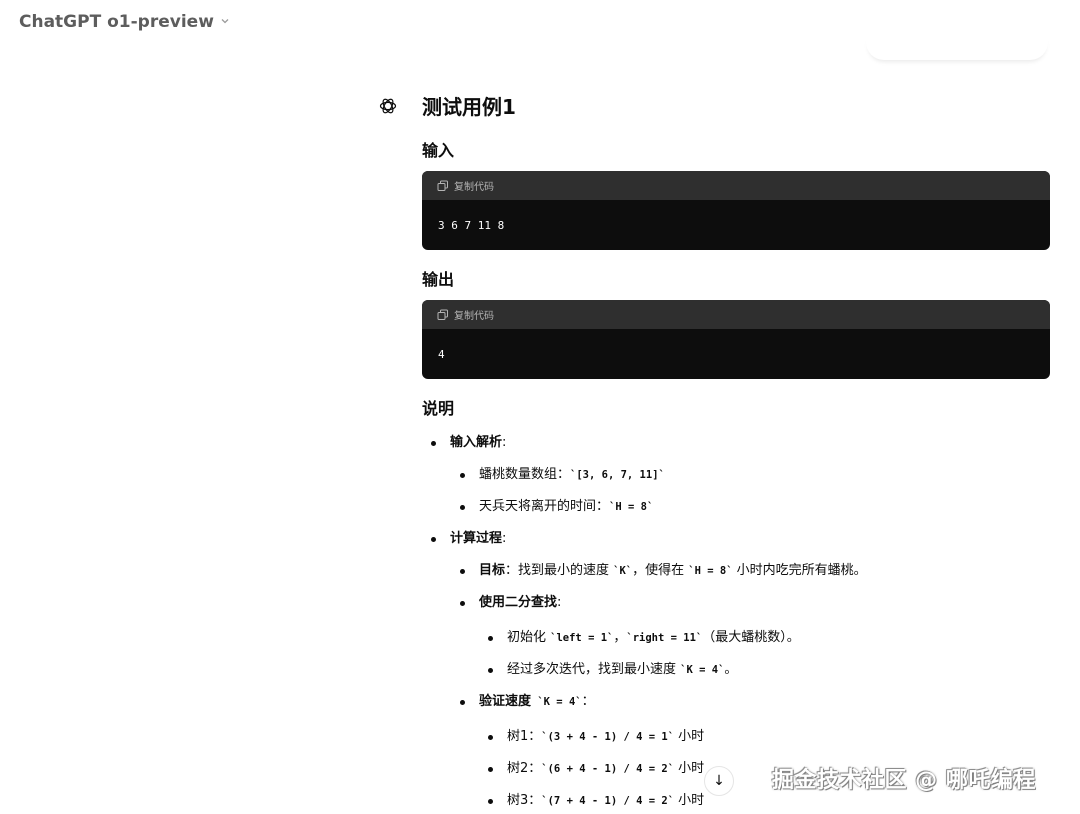  Describe the element at coordinates (736, 491) in the screenshot. I see `sub-list: 蟠桃数量数组：`[3, 6, 7, 11]` 天兵天将离开的时间：`H = 8`` at that location.